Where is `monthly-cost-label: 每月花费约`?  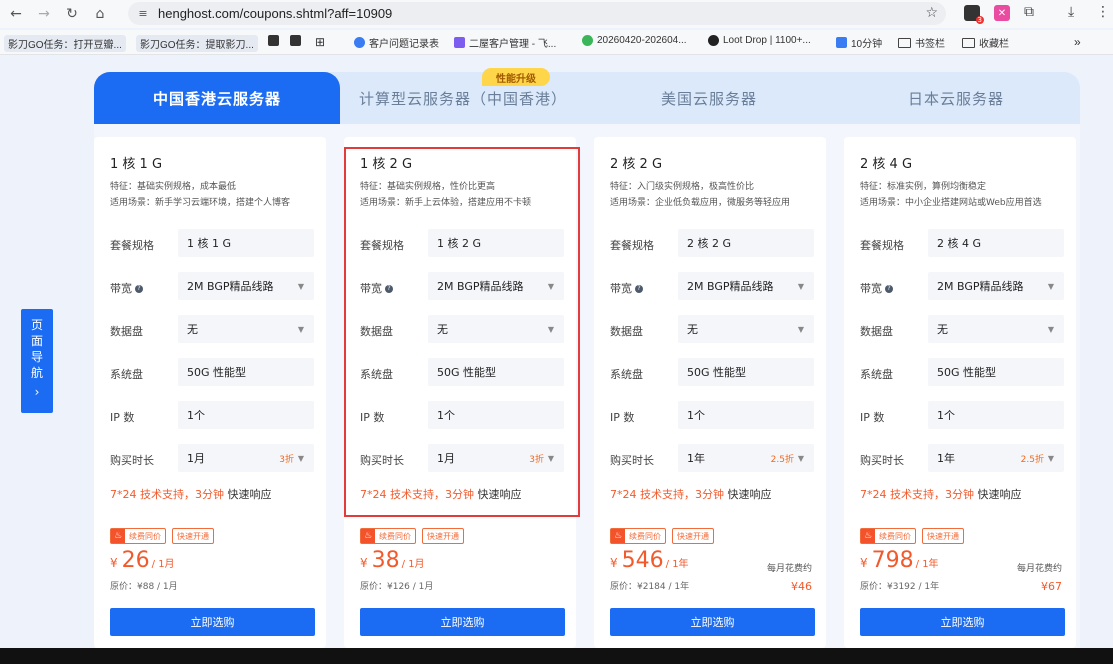 monthly-cost-label: 每月花费约 is located at coordinates (789, 569).